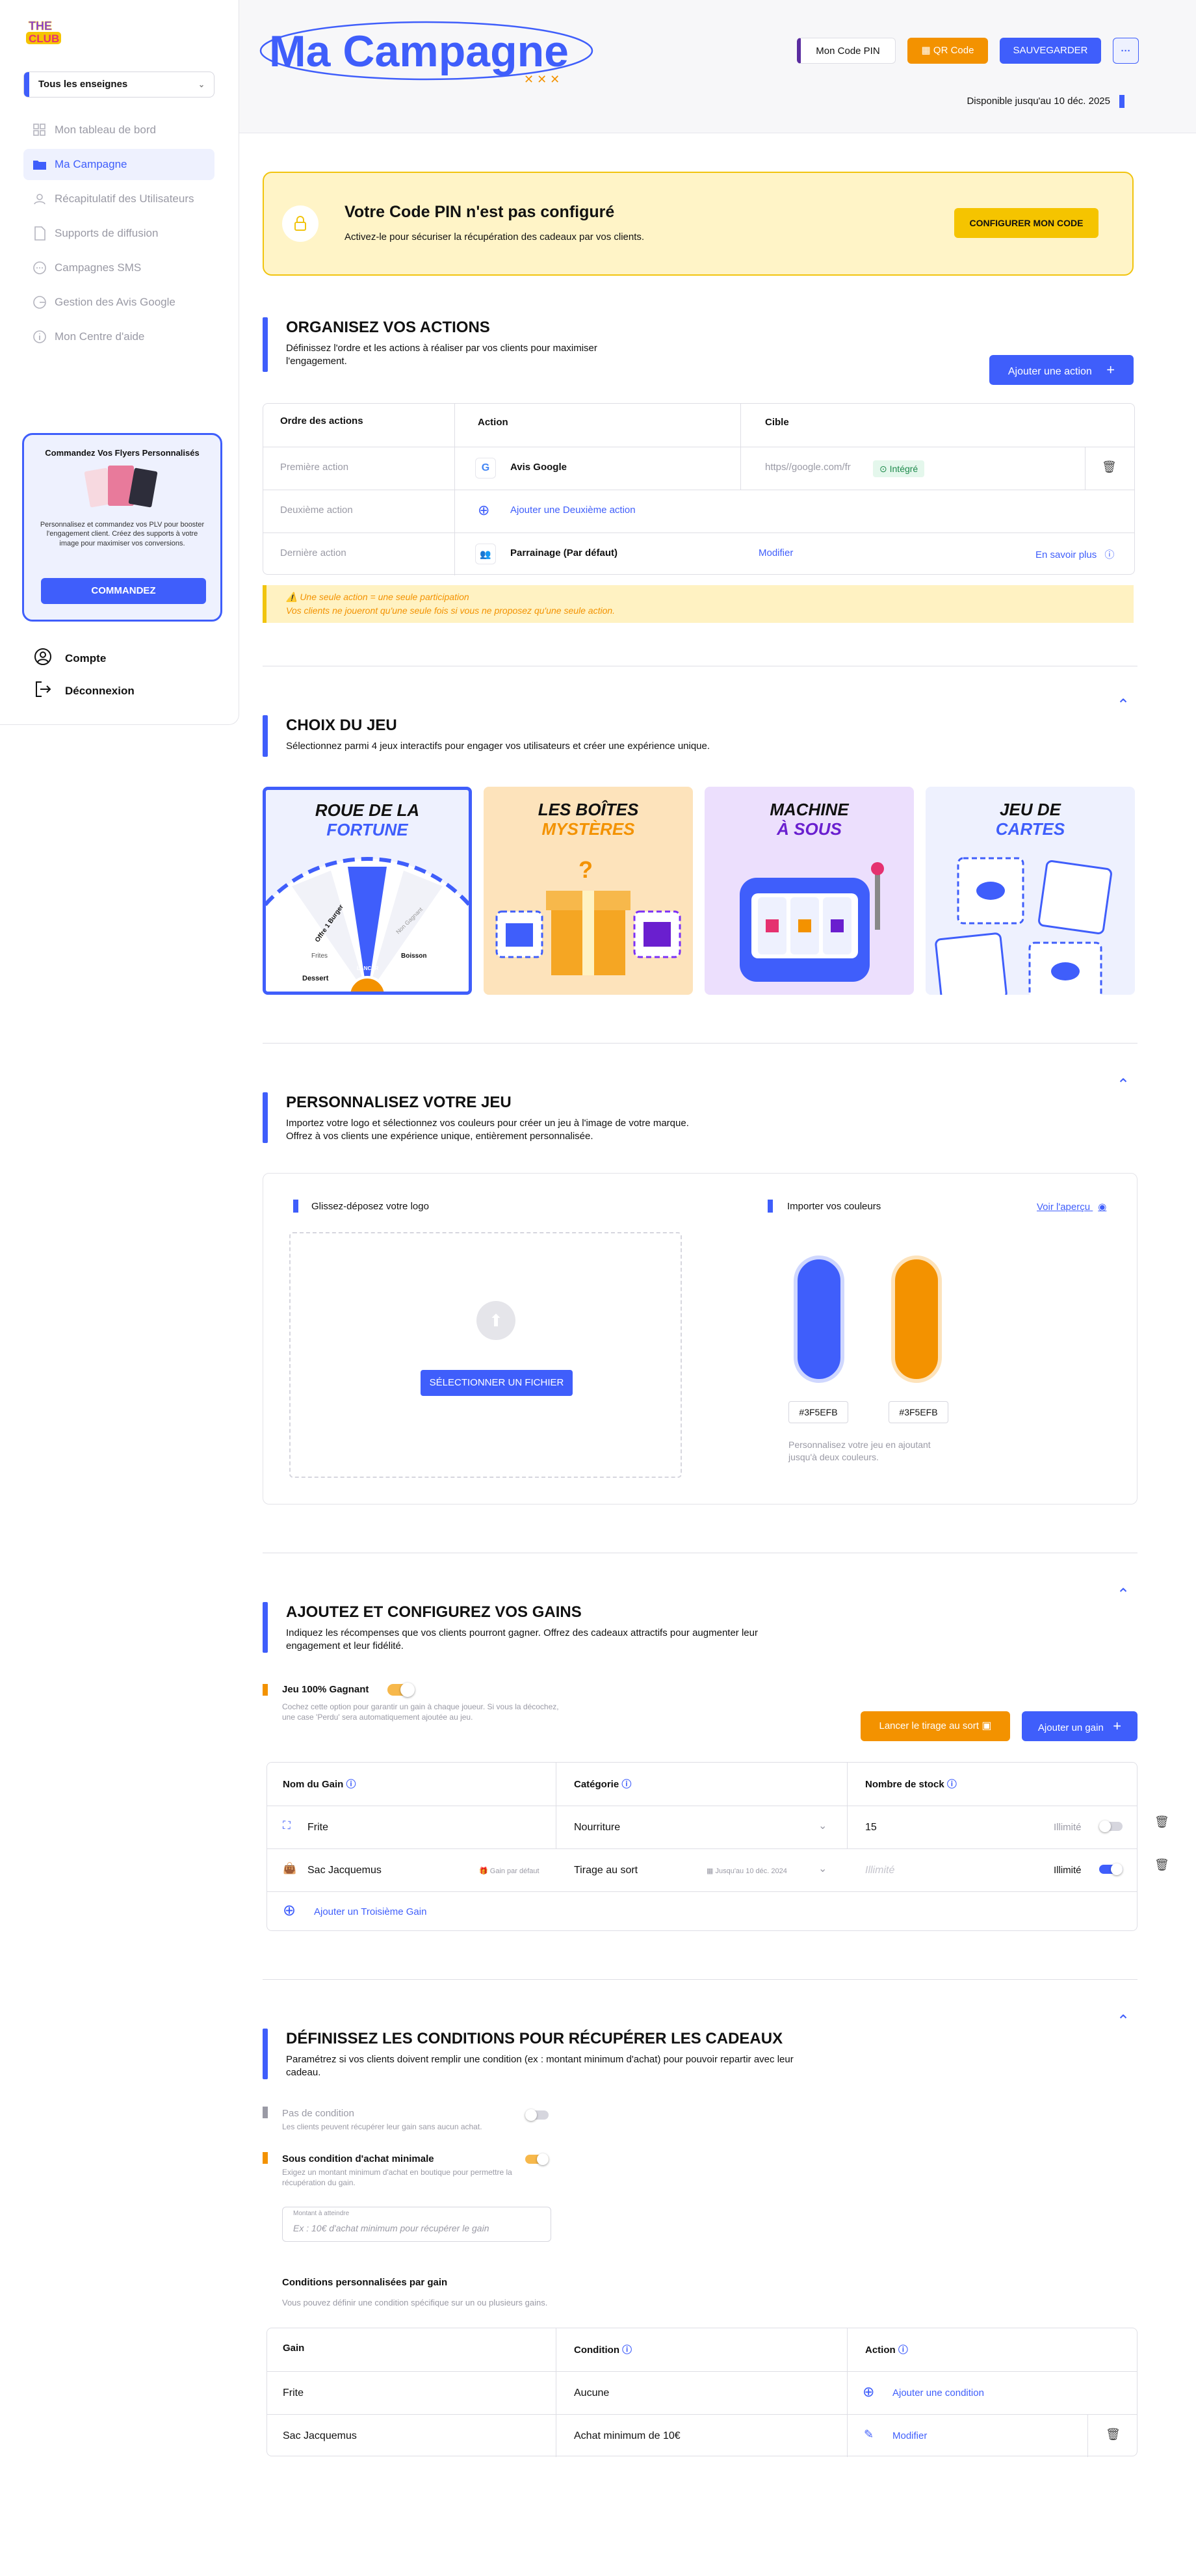 The width and height of the screenshot is (1196, 2576). What do you see at coordinates (370, 1911) in the screenshot?
I see `add-third-gain-link: Ajouter un Troisième Gain` at bounding box center [370, 1911].